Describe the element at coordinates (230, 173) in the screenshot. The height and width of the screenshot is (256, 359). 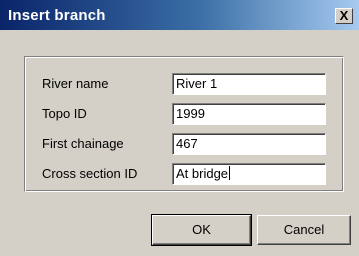
I see `text-caret` at that location.